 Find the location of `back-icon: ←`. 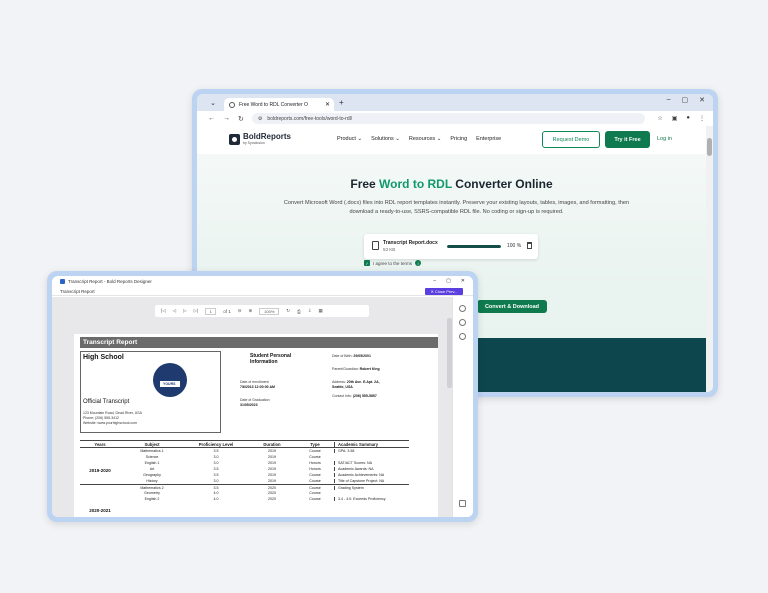

back-icon: ← is located at coordinates (211, 118).